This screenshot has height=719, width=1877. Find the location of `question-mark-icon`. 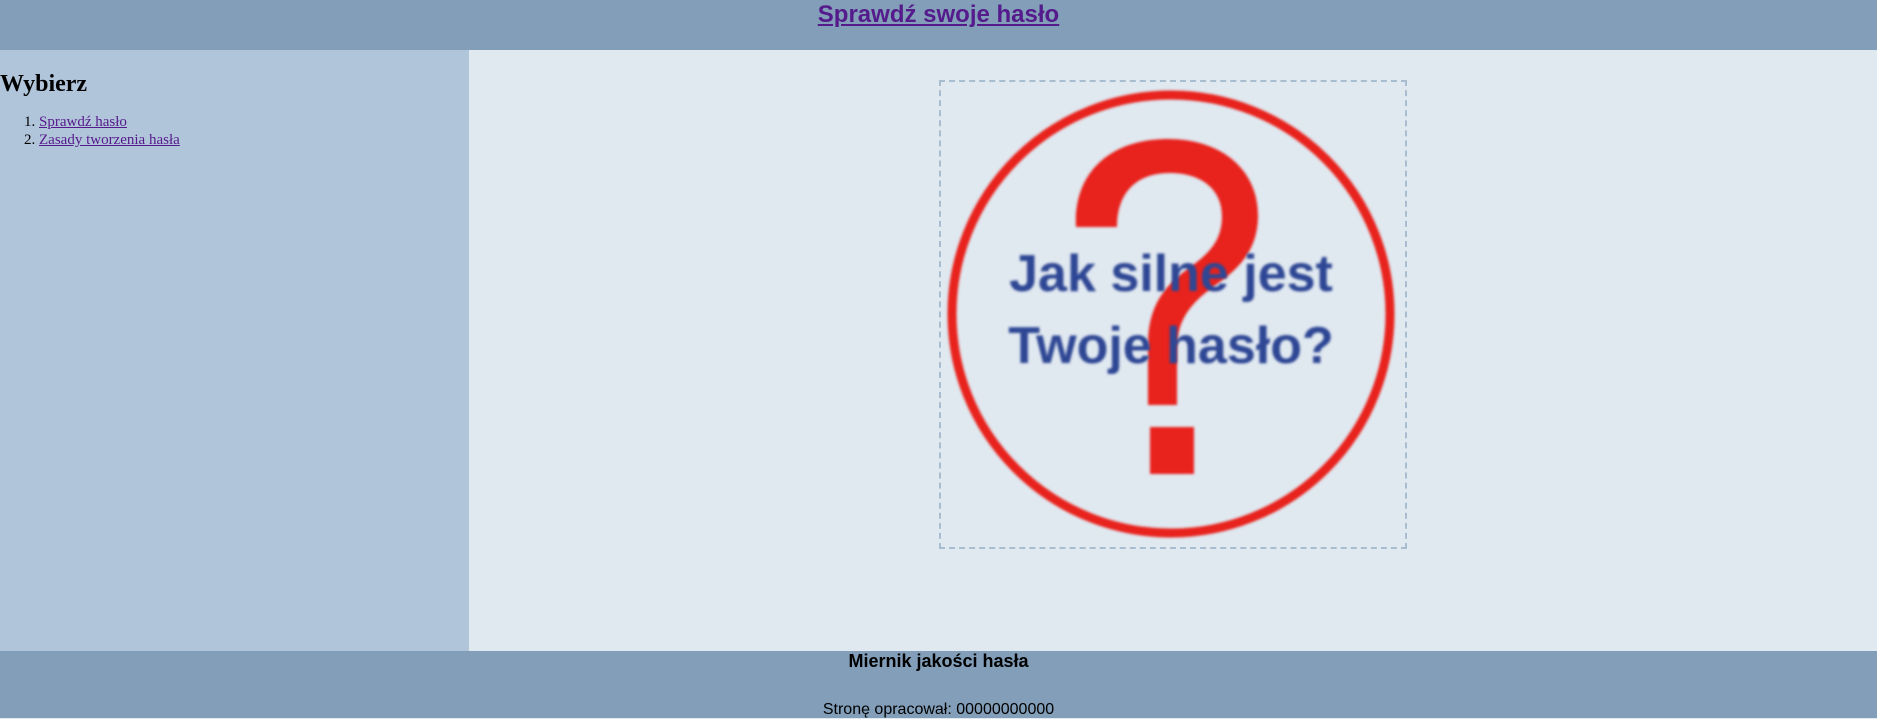

question-mark-icon is located at coordinates (1166, 306).